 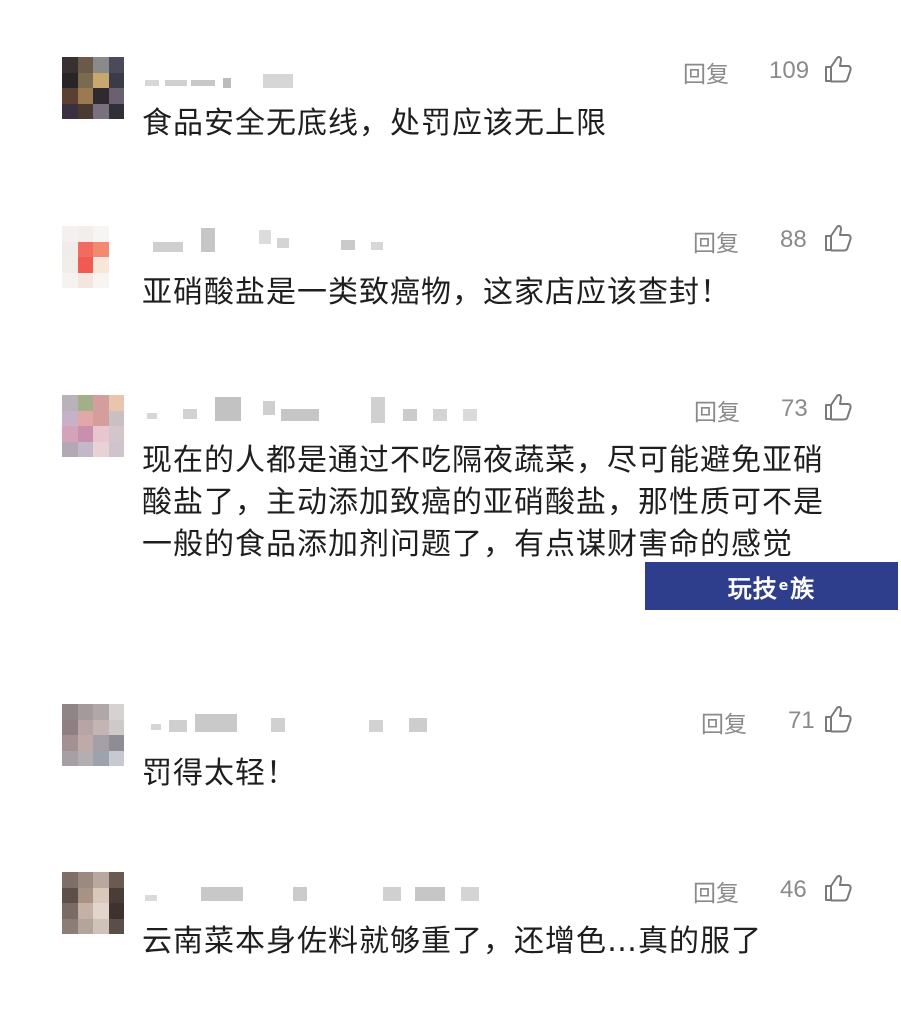 I want to click on like-count: 88, so click(x=793, y=239).